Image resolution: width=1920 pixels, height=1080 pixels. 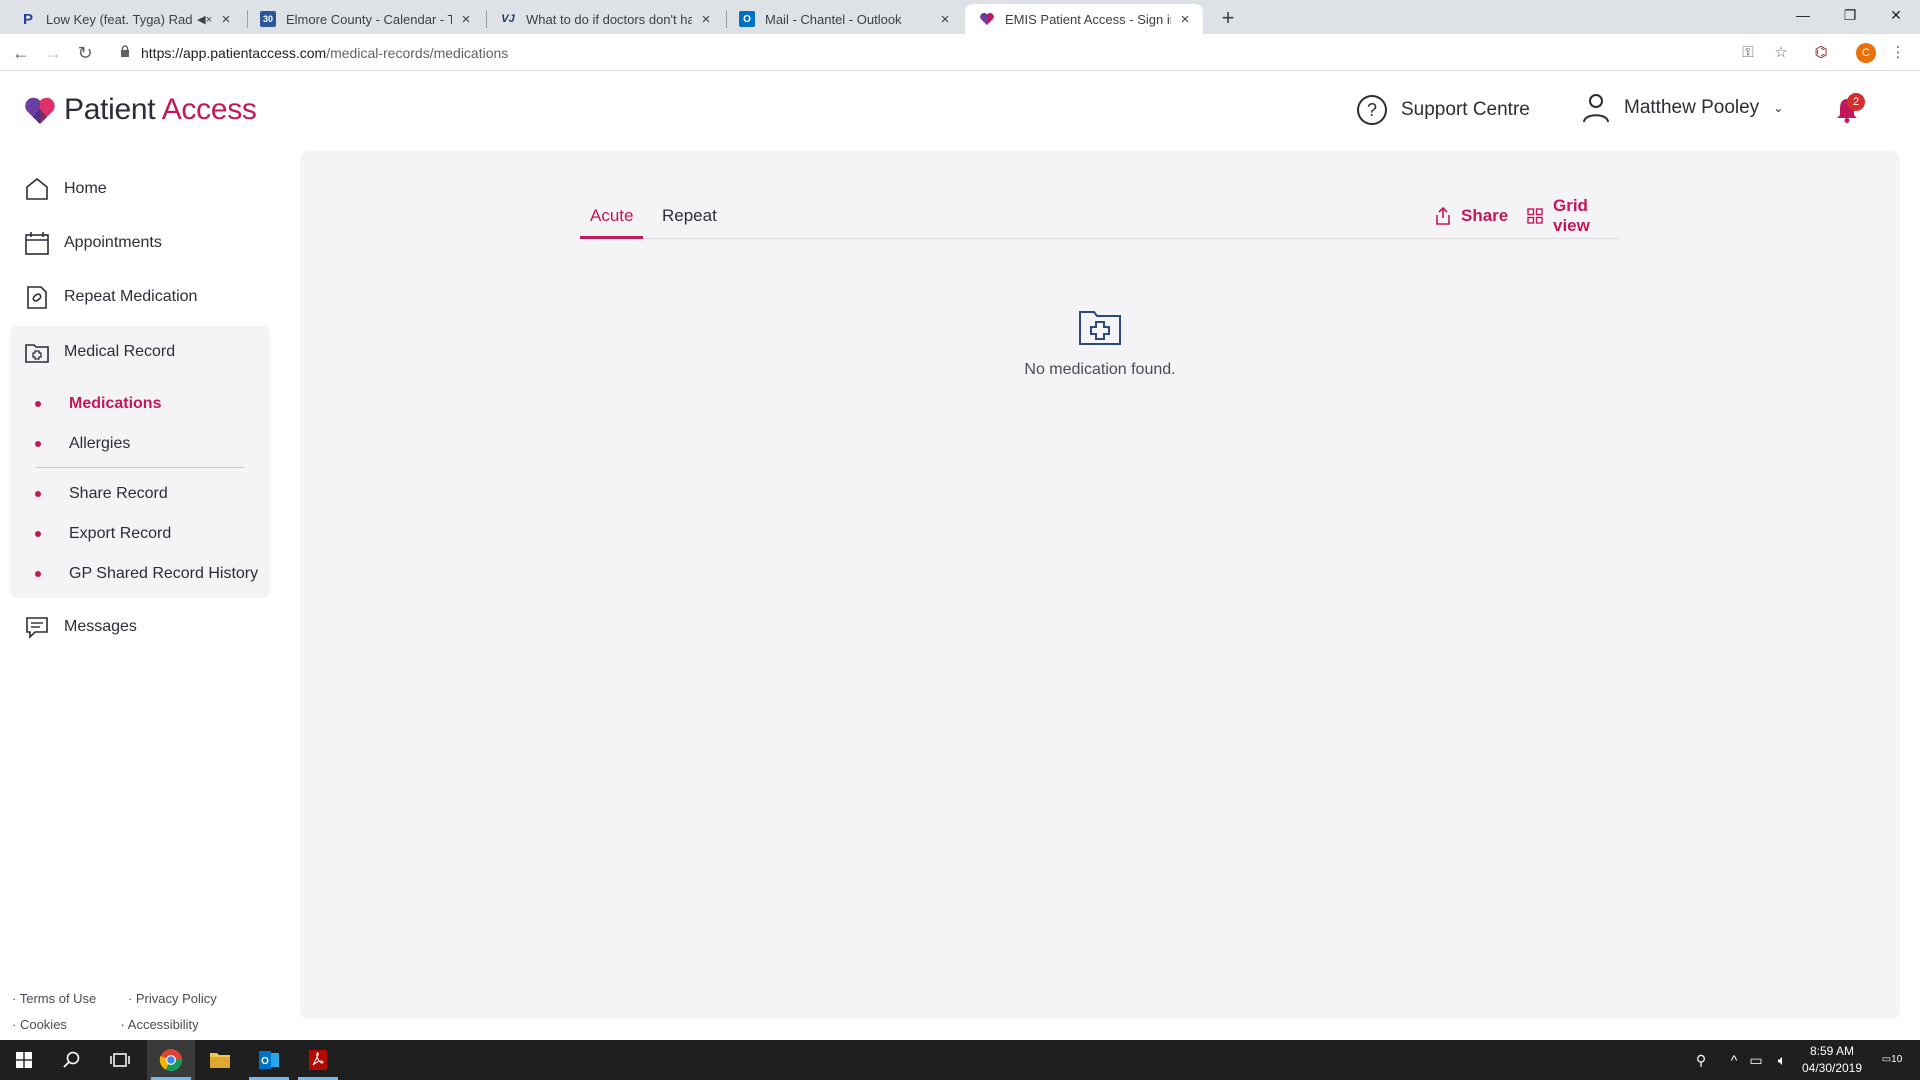 What do you see at coordinates (1832, 1051) in the screenshot?
I see `clock-time: 8:59 AM` at bounding box center [1832, 1051].